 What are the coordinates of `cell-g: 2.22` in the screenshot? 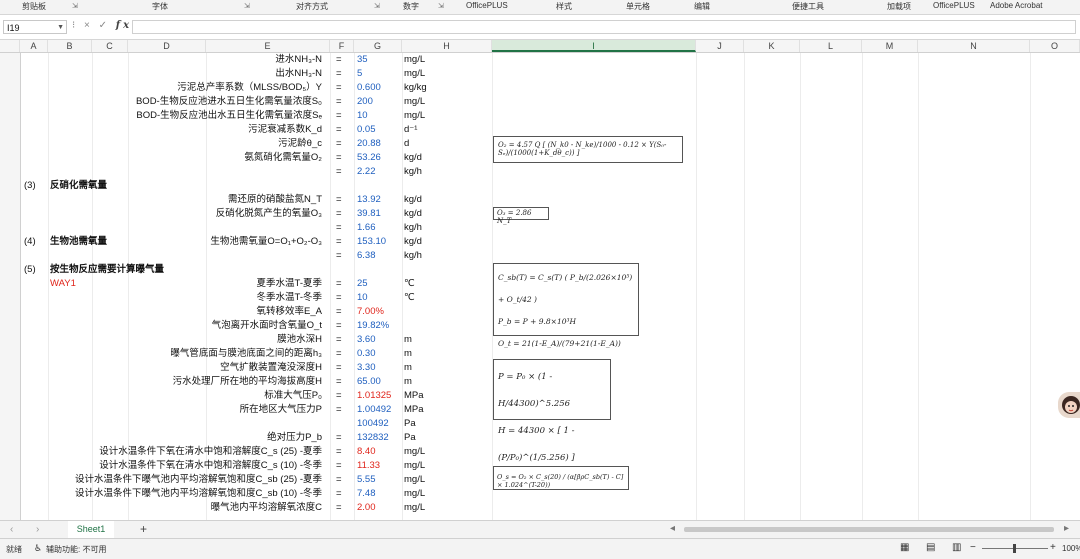 It's located at (379, 172).